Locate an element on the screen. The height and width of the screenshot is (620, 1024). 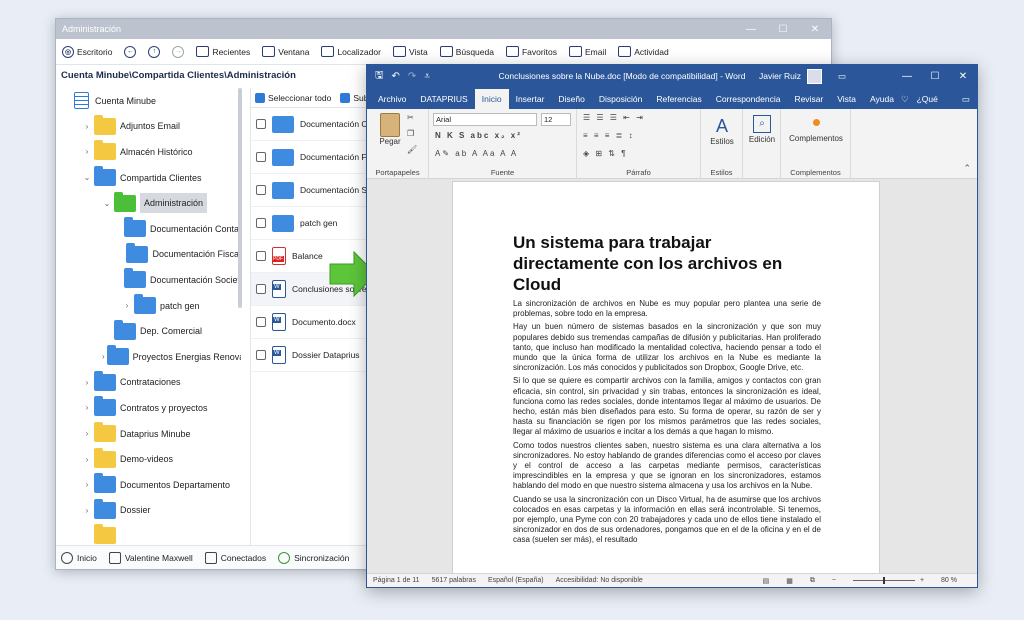
cut-icon: ✂ is located at coordinates (411, 117).